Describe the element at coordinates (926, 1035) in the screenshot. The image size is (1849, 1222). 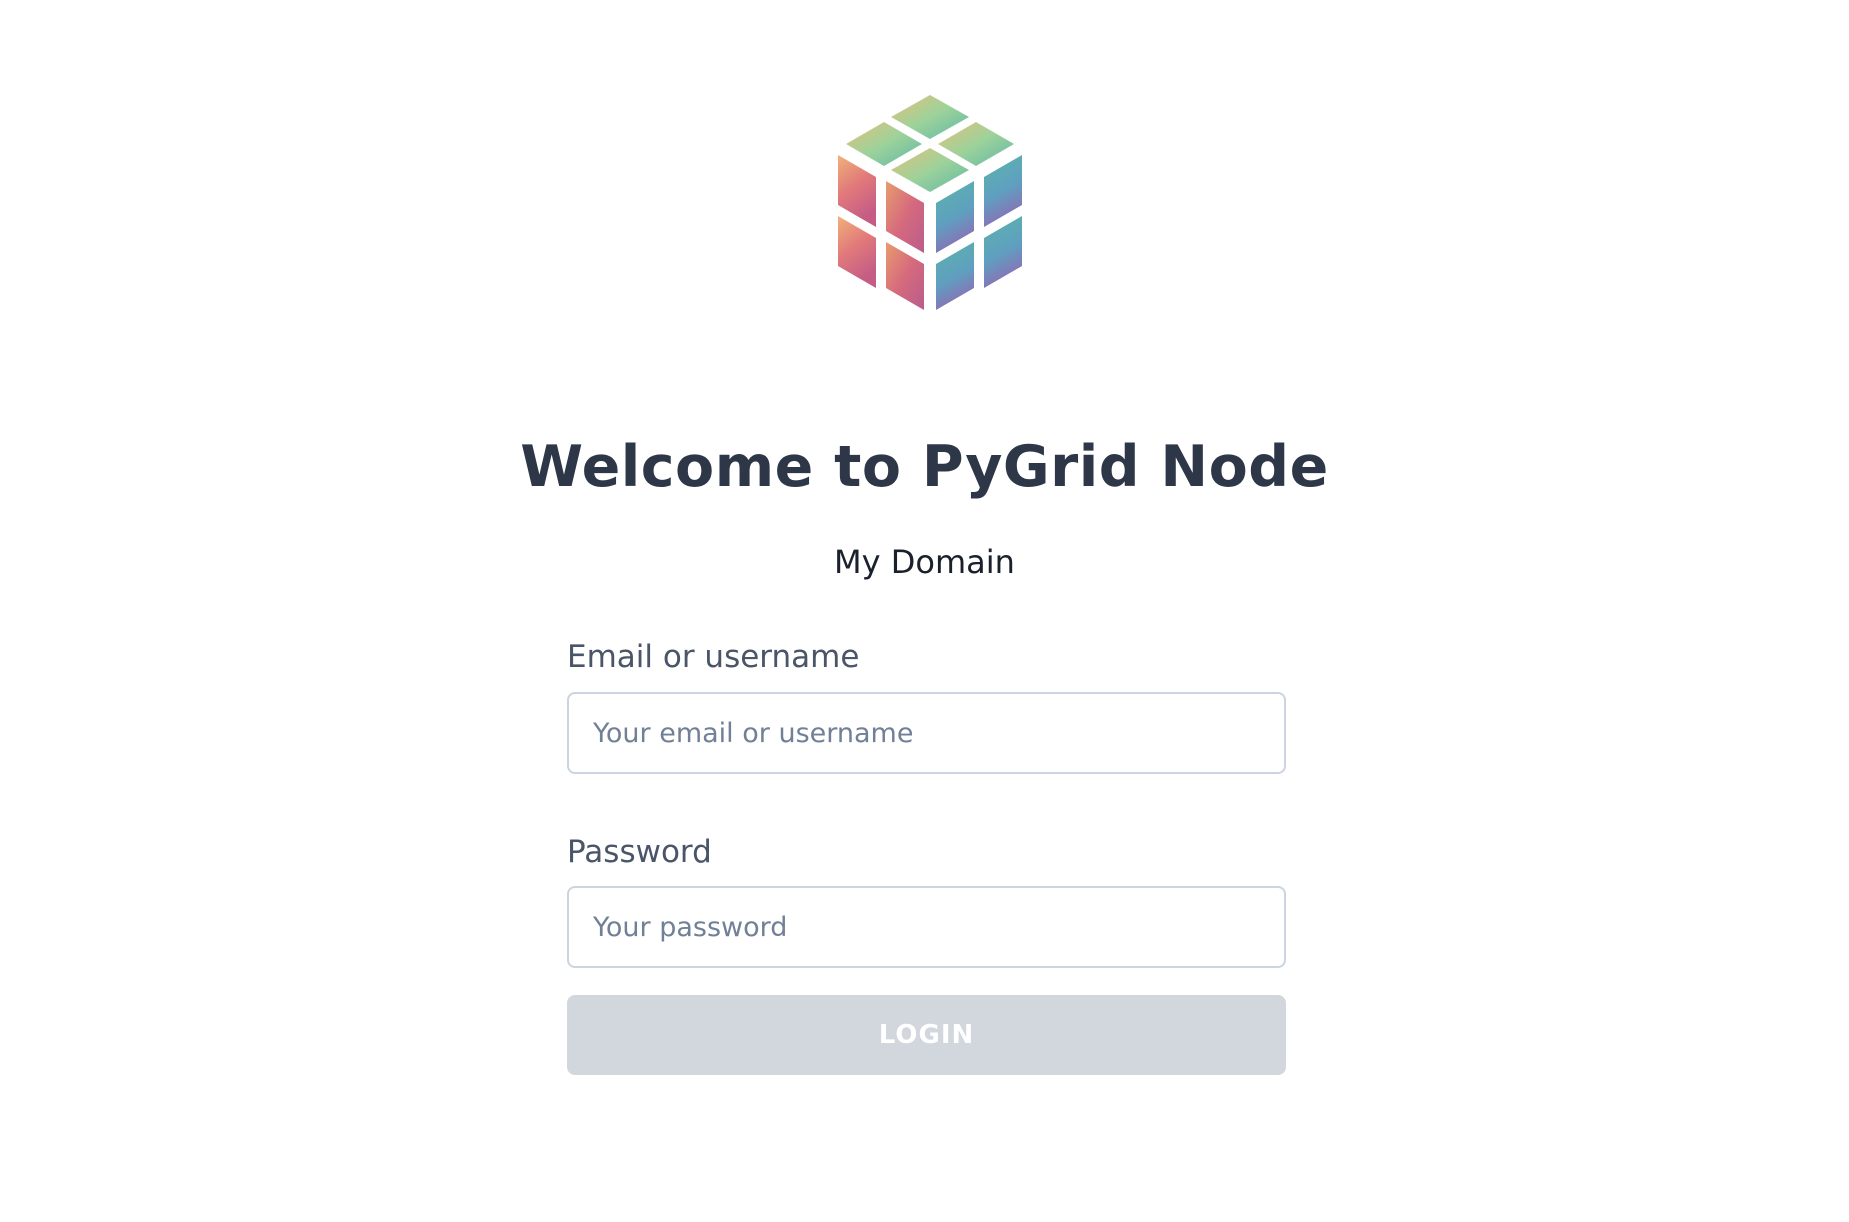
I see `login-button: LOGIN` at that location.